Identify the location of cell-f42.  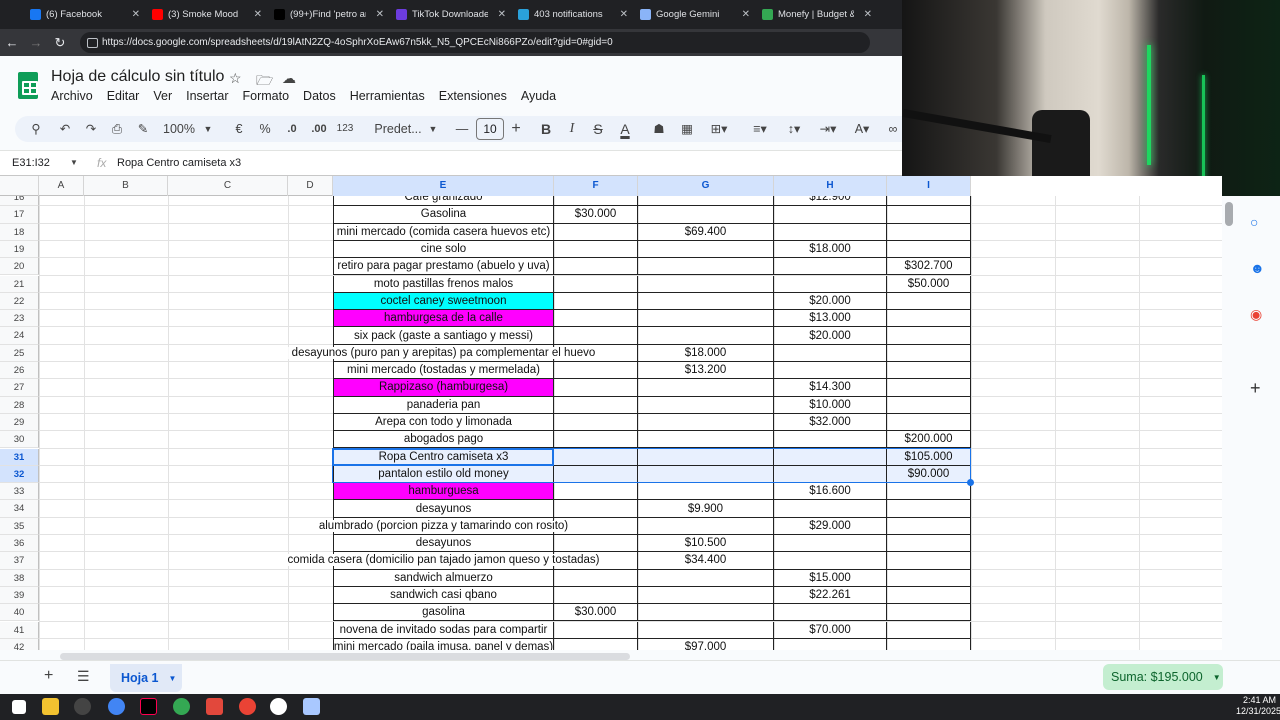
(596, 644).